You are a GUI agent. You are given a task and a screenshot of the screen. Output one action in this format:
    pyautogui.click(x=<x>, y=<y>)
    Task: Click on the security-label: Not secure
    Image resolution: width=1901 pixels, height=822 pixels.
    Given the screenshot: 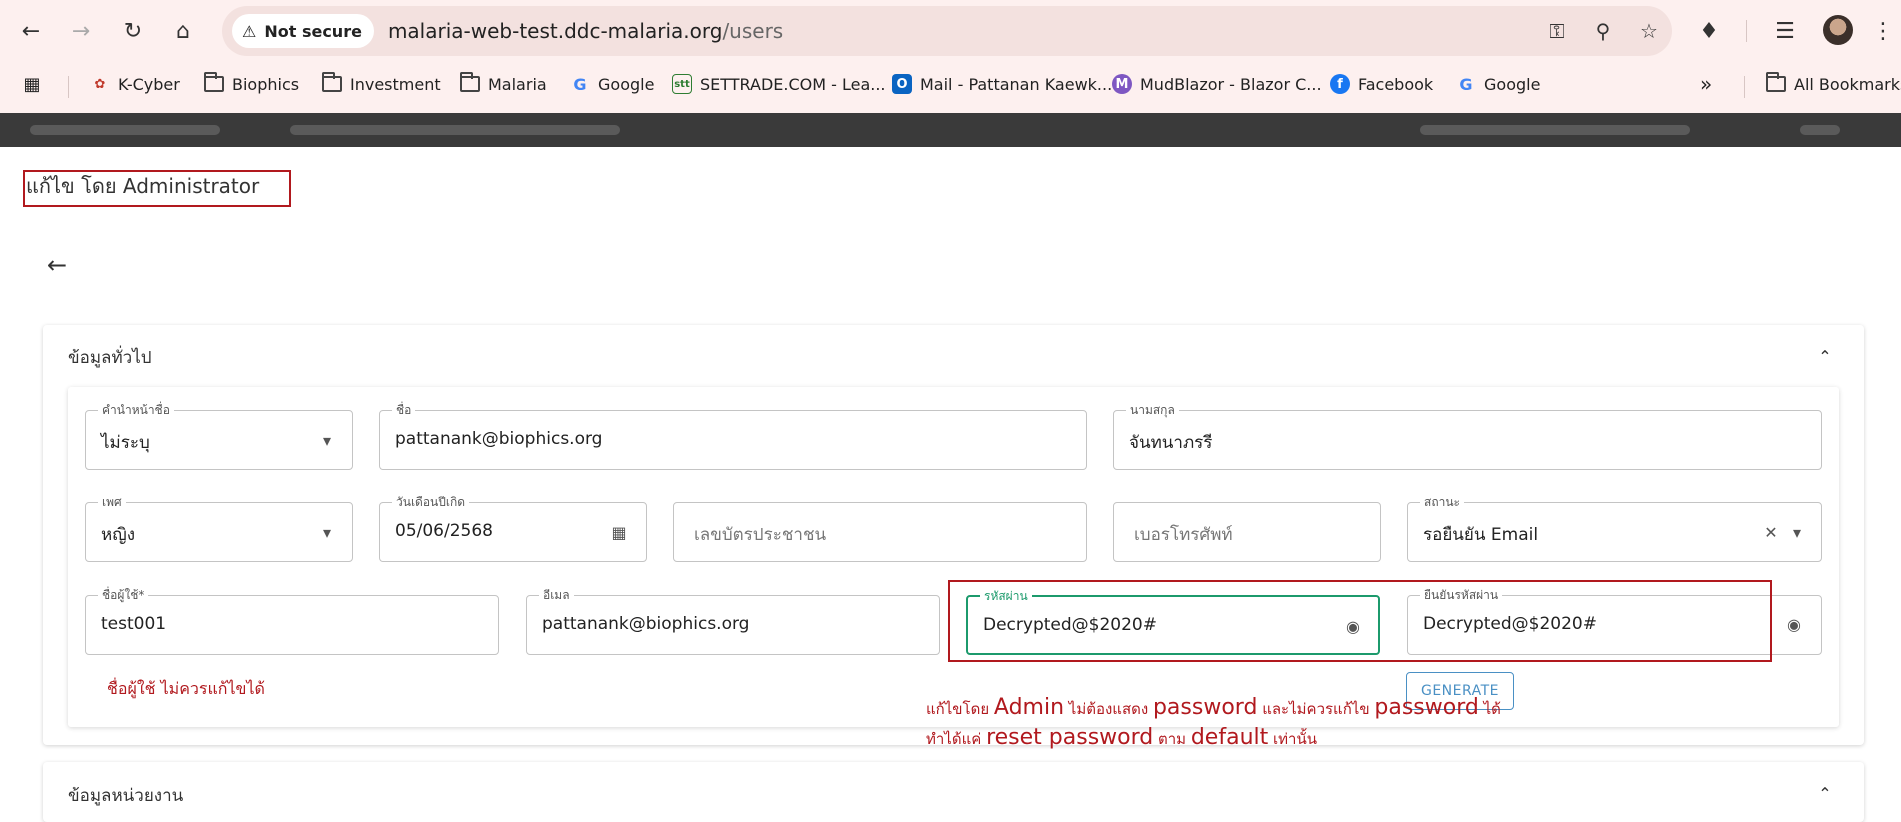 What is the action you would take?
    pyautogui.click(x=313, y=31)
    